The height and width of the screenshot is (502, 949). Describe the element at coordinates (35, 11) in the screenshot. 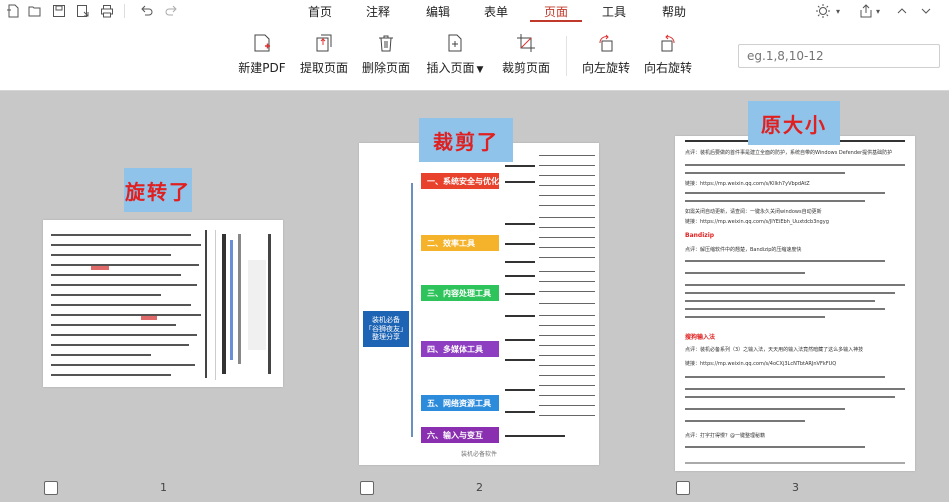

I see `open-icon` at that location.